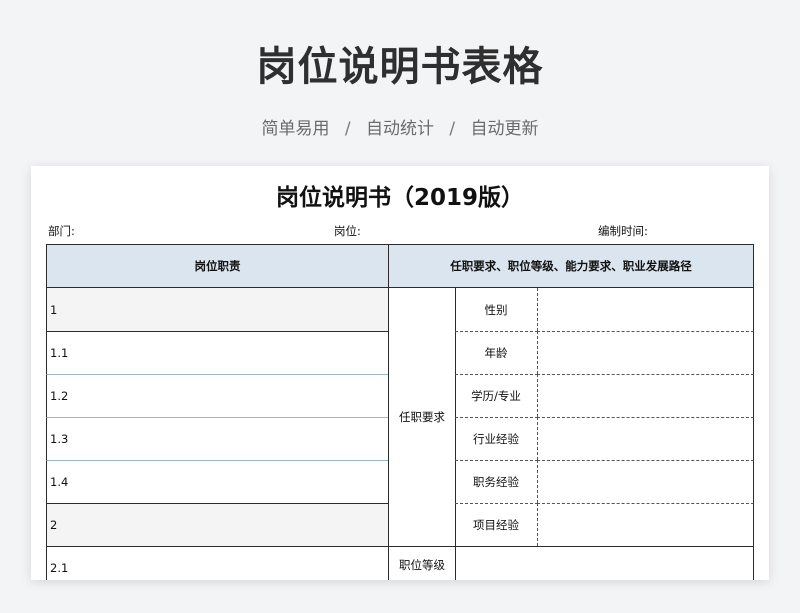  What do you see at coordinates (217, 395) in the screenshot?
I see `duty-row-1-2: 1.2` at bounding box center [217, 395].